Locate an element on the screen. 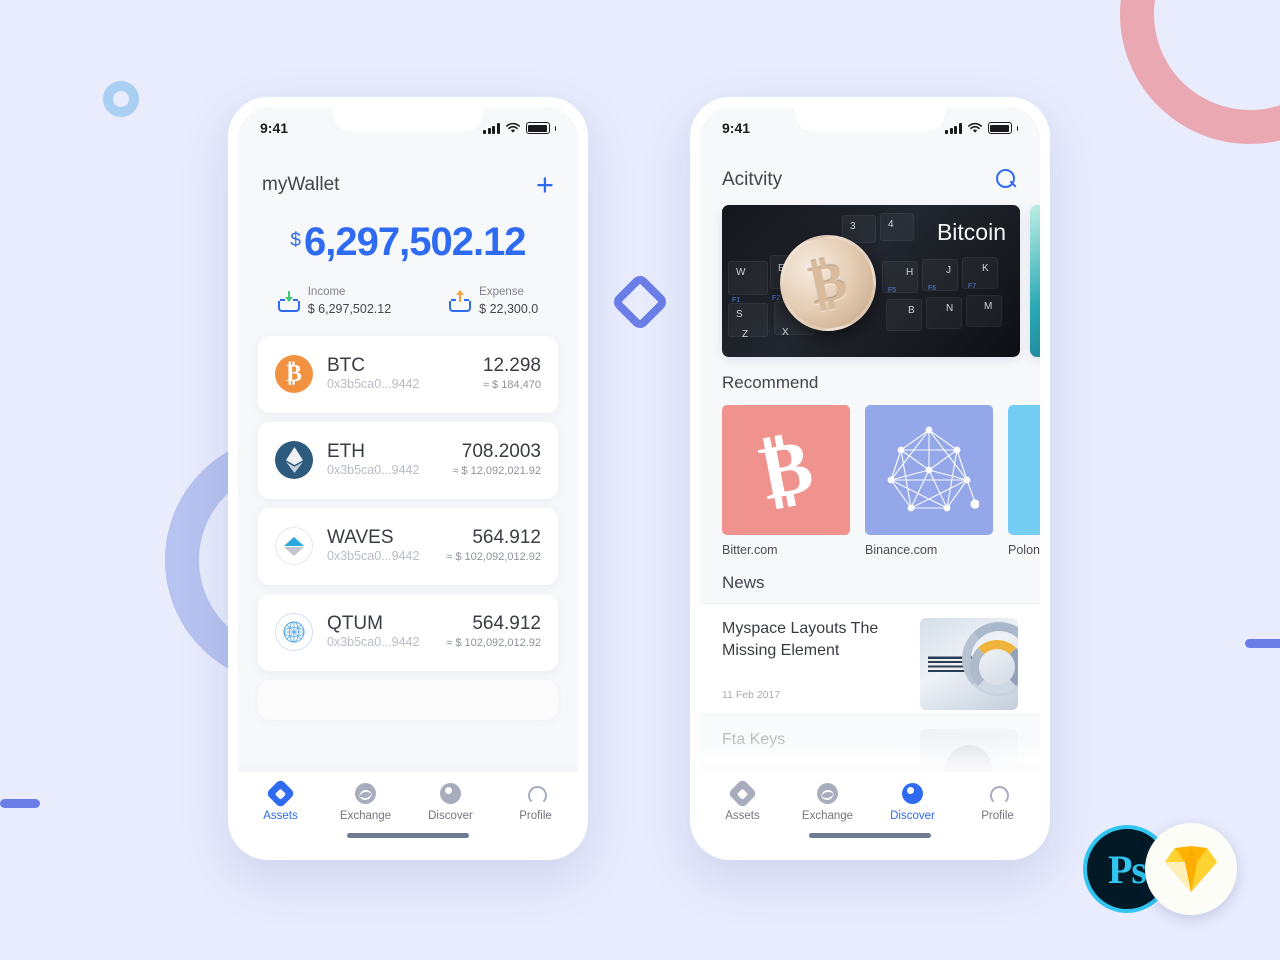 Image resolution: width=1280 pixels, height=960 pixels. sketch-badge-icon is located at coordinates (1191, 869).